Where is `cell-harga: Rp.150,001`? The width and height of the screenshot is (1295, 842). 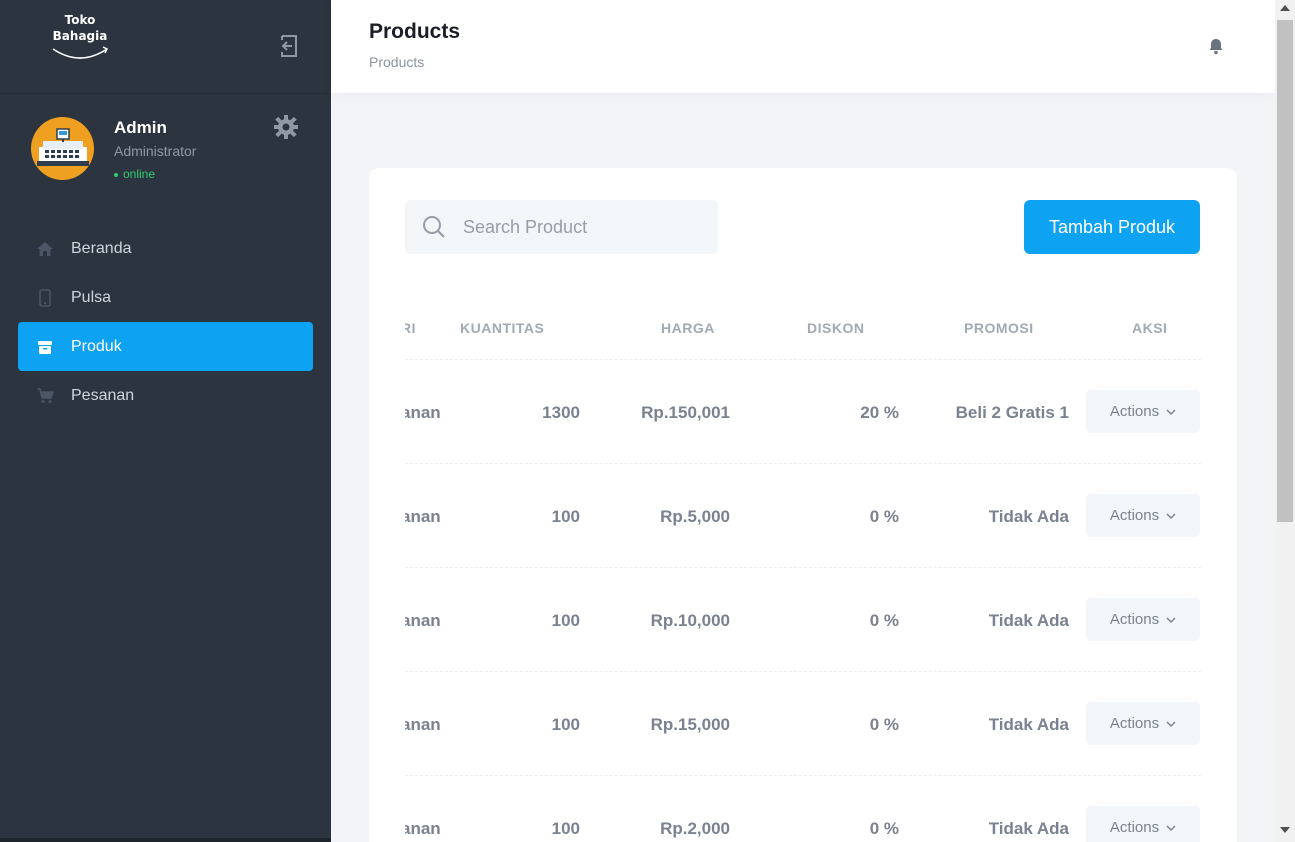
cell-harga: Rp.150,001 is located at coordinates (685, 412).